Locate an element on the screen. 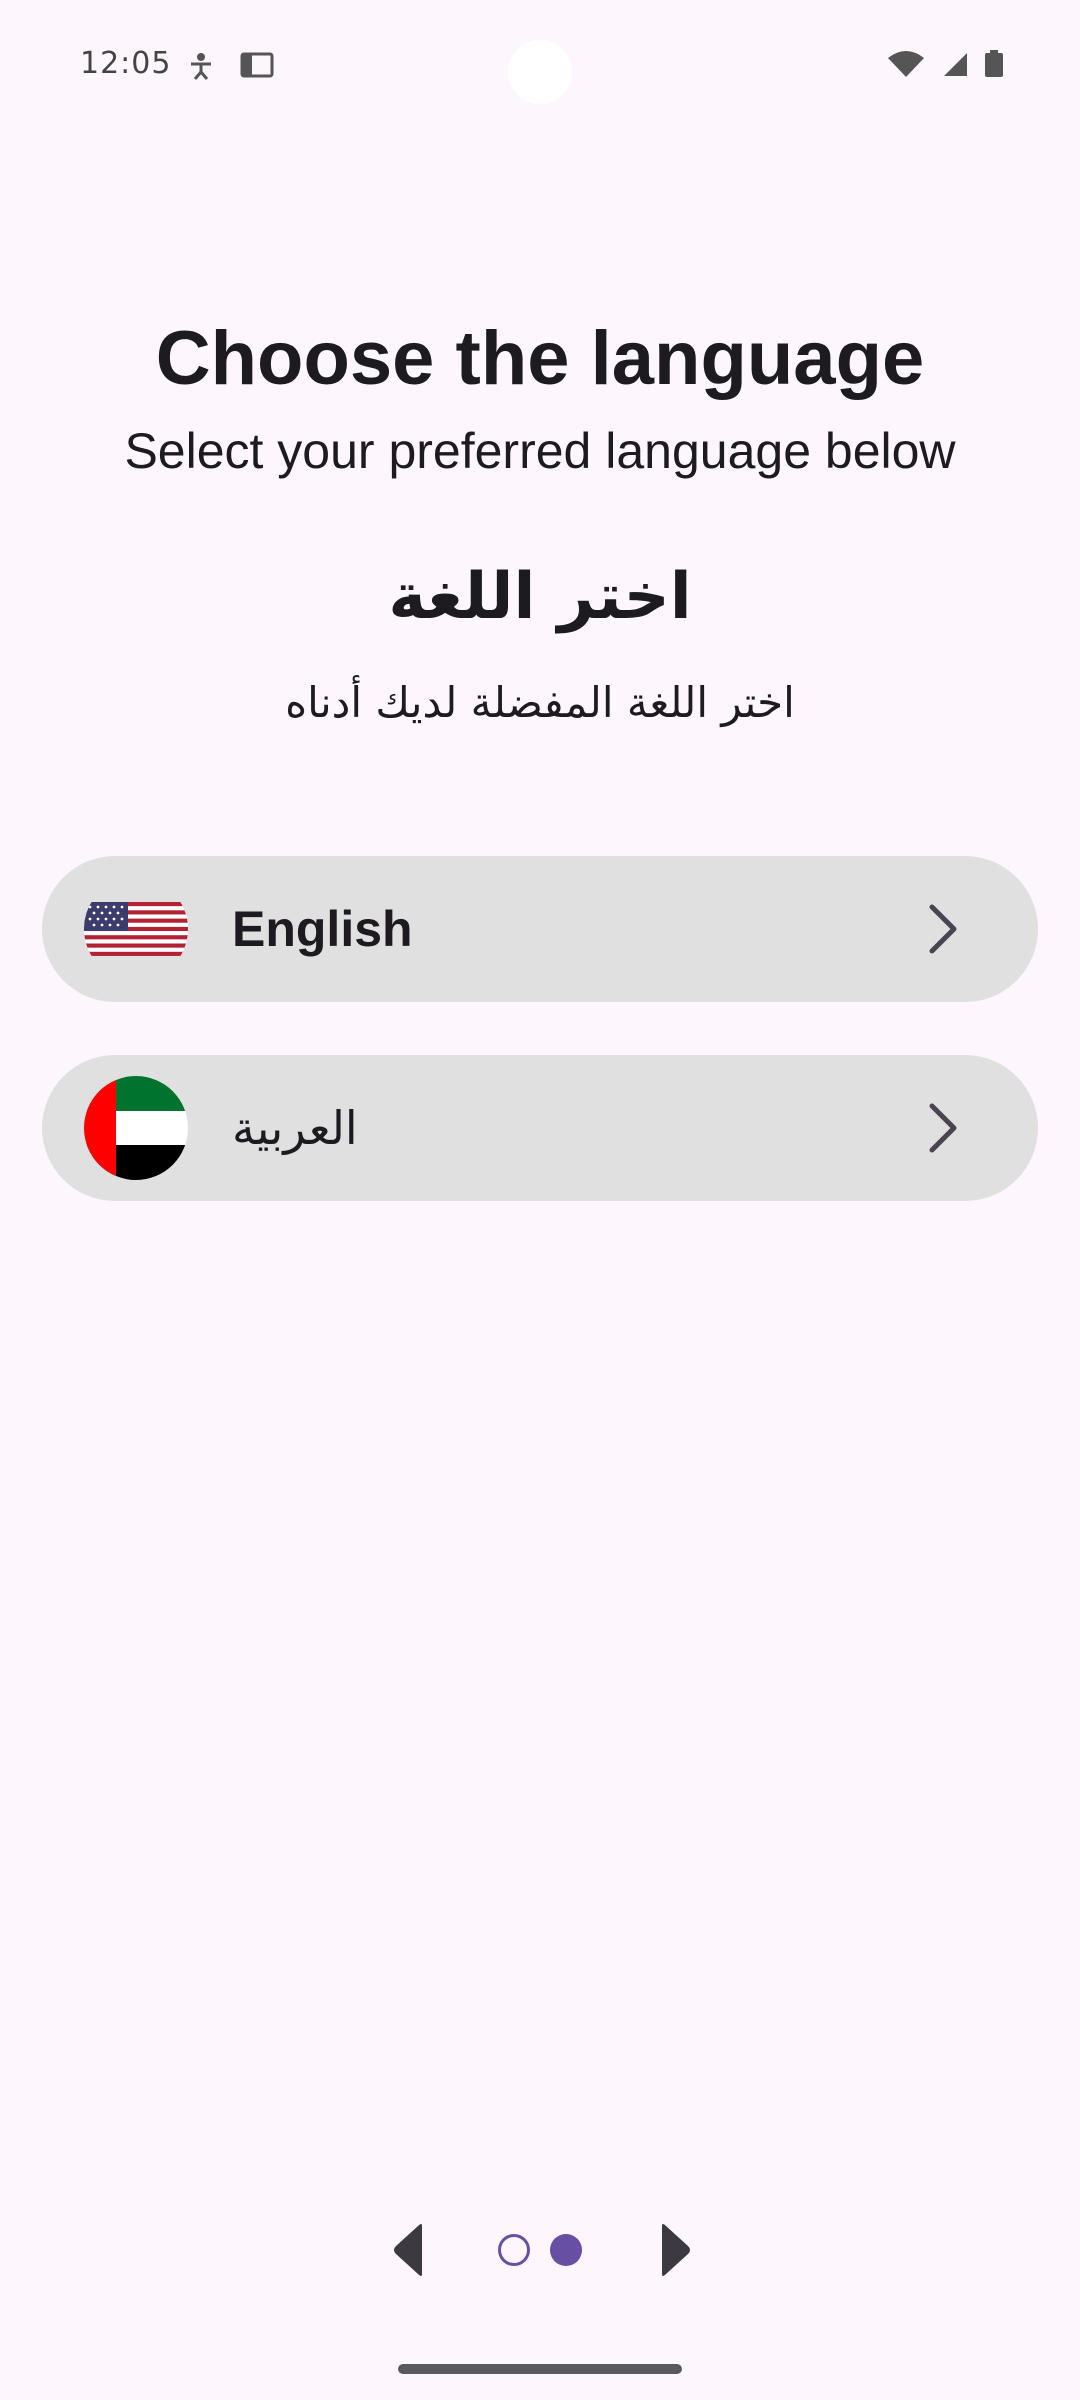  signal-icon is located at coordinates (955, 66).